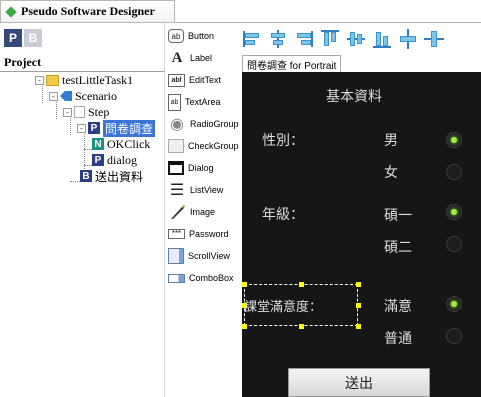 Image resolution: width=481 pixels, height=397 pixels. What do you see at coordinates (211, 278) in the screenshot?
I see `palette-item-label: ComboBox` at bounding box center [211, 278].